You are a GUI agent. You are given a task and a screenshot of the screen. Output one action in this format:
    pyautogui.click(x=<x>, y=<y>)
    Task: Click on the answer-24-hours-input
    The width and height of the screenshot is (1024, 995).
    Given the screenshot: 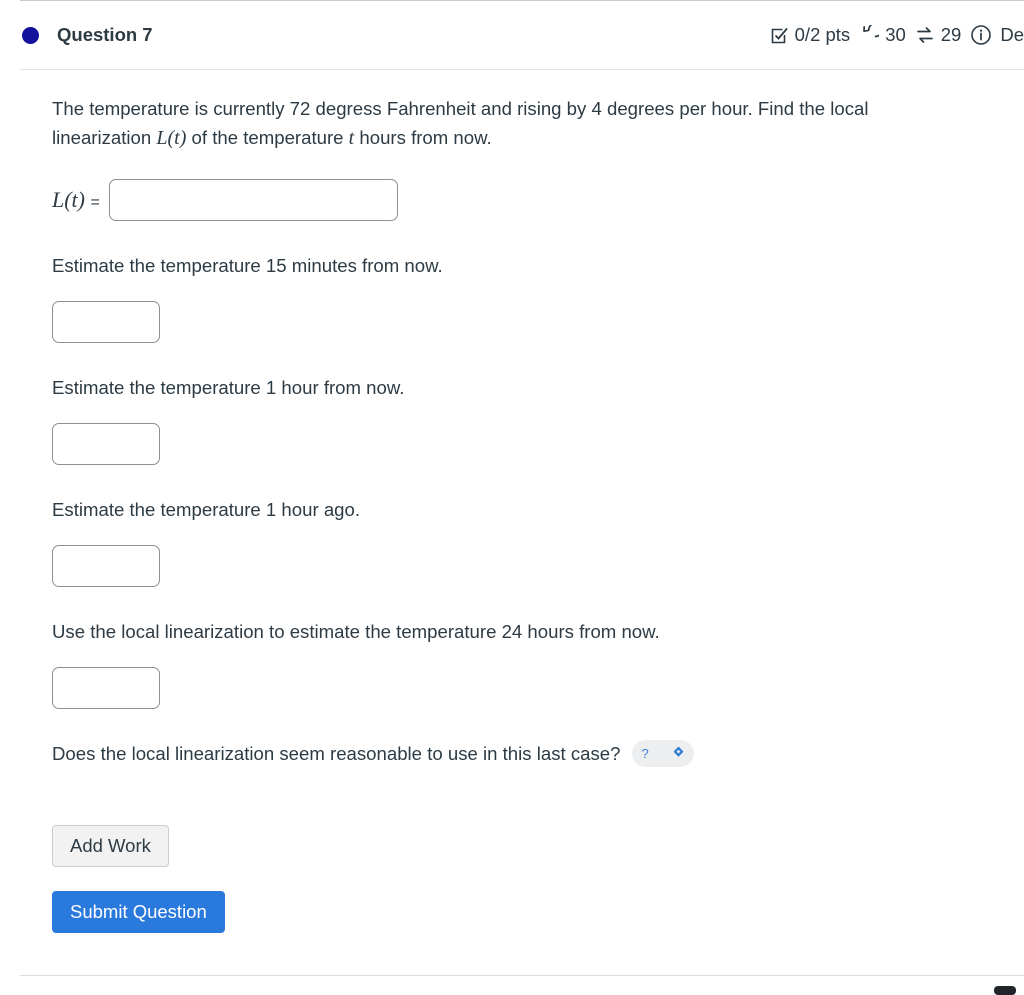 What is the action you would take?
    pyautogui.click(x=106, y=688)
    